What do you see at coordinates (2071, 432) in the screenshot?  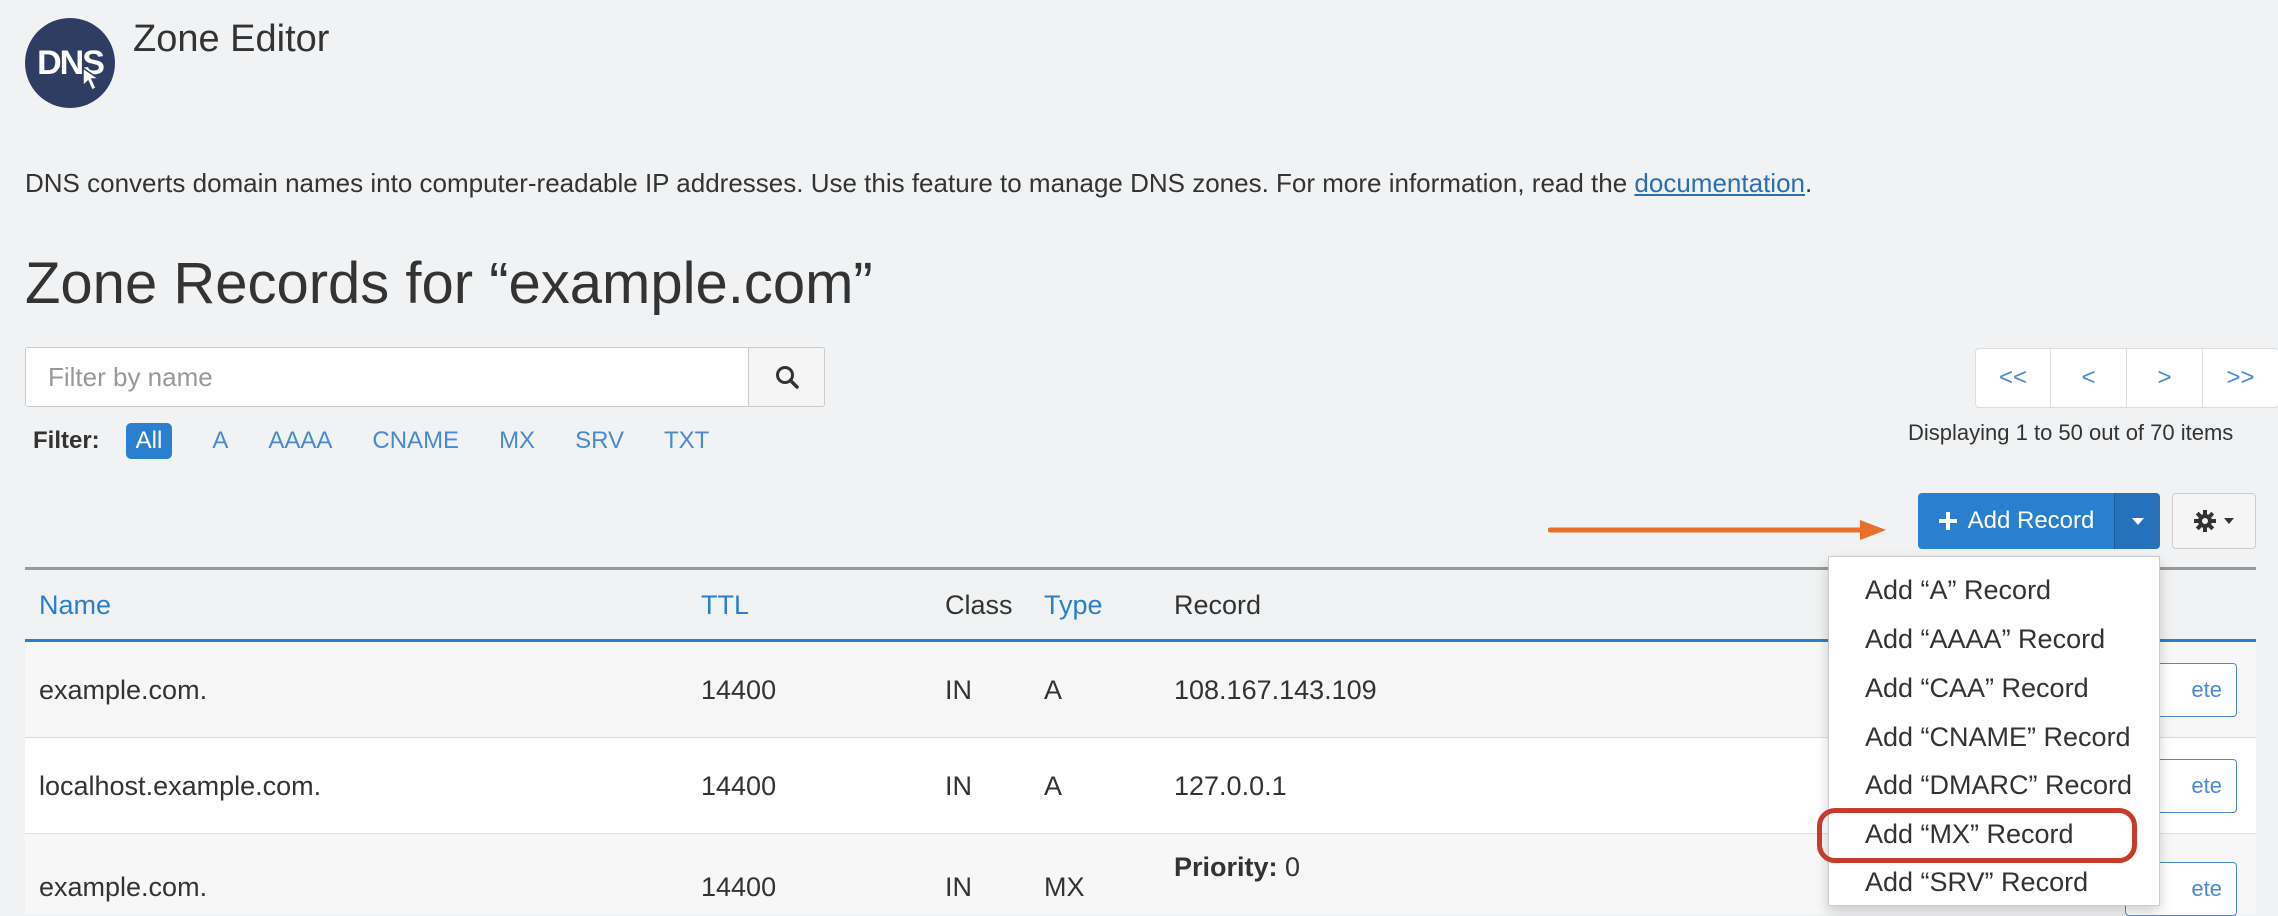 I see `pagination-status: Displaying 1 to 50 out of 70 items` at bounding box center [2071, 432].